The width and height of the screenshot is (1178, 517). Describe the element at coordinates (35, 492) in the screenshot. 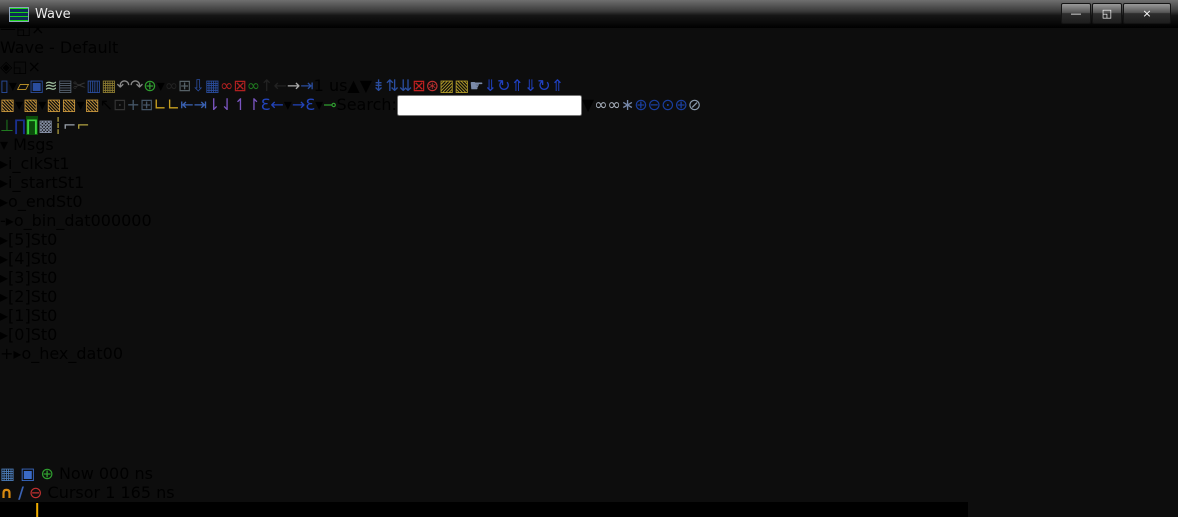

I see `remove-icon: ⊖` at that location.